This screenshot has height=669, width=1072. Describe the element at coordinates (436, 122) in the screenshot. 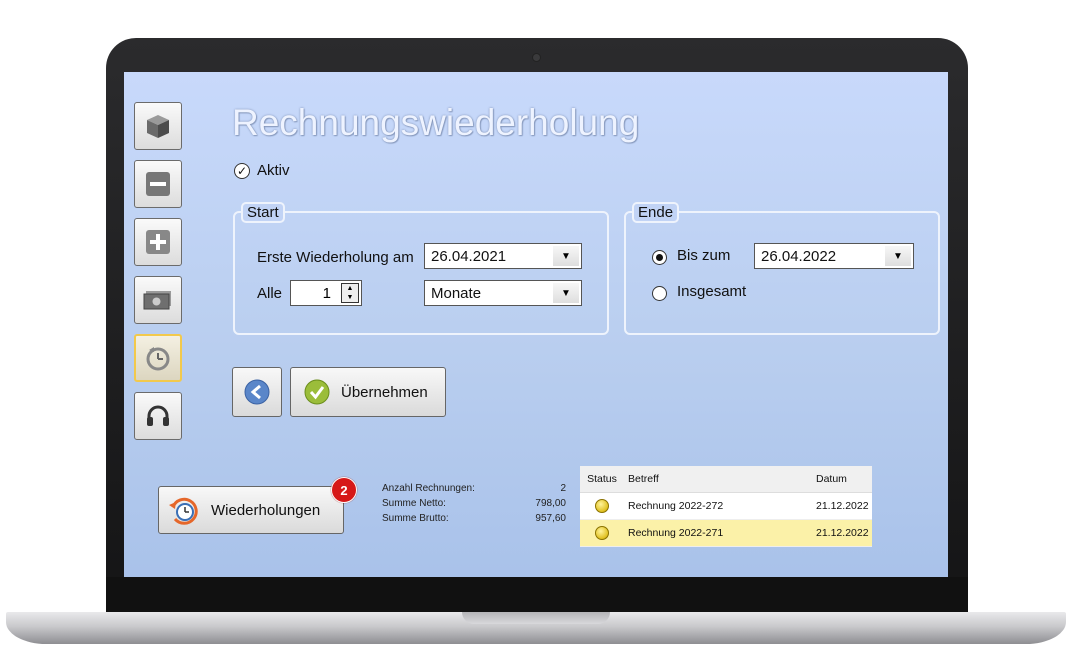

I see `page-title: Rechnungswiederholung` at that location.